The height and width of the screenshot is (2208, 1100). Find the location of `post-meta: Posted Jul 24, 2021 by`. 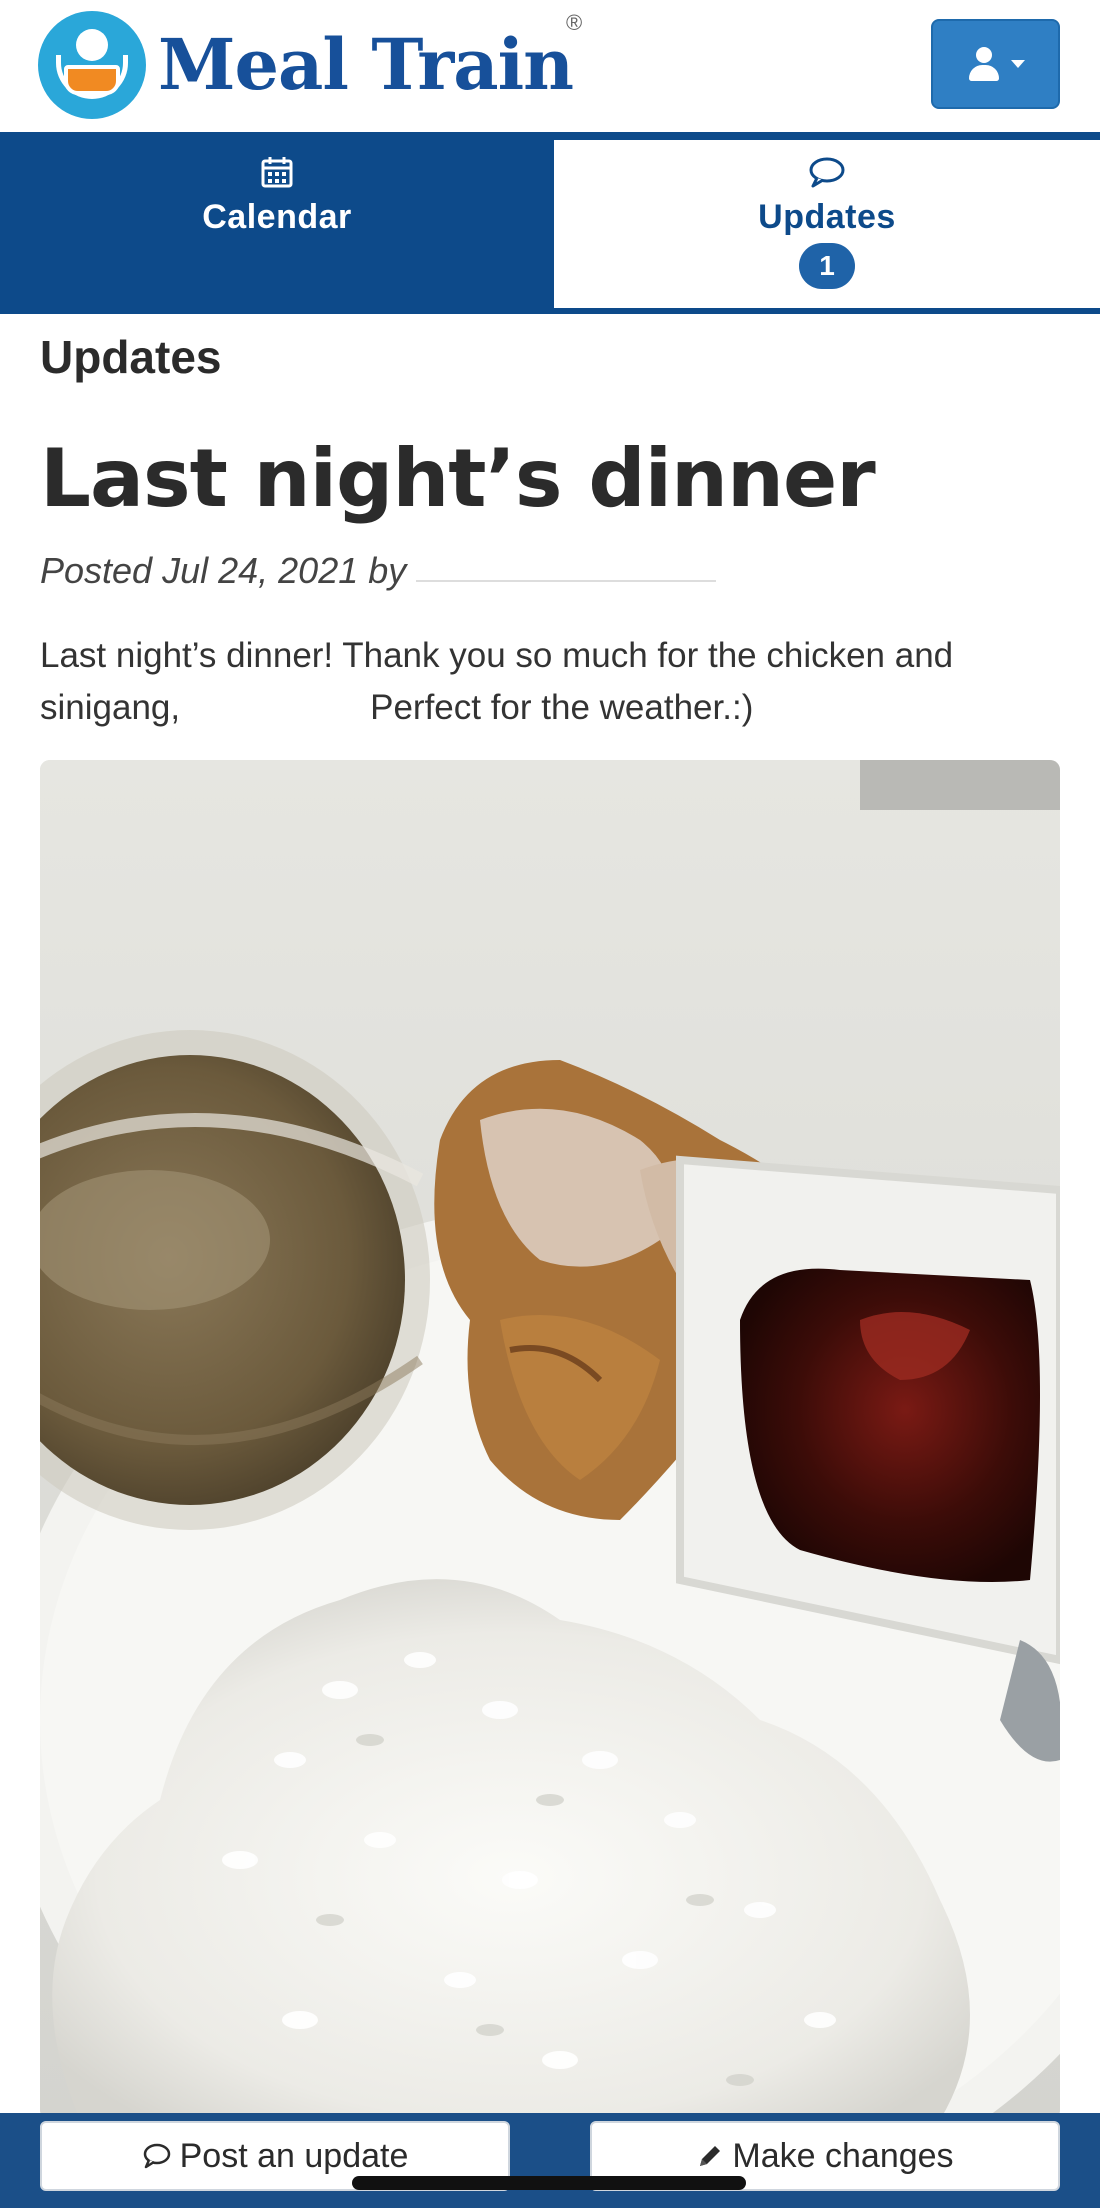

post-meta: Posted Jul 24, 2021 by is located at coordinates (378, 571).